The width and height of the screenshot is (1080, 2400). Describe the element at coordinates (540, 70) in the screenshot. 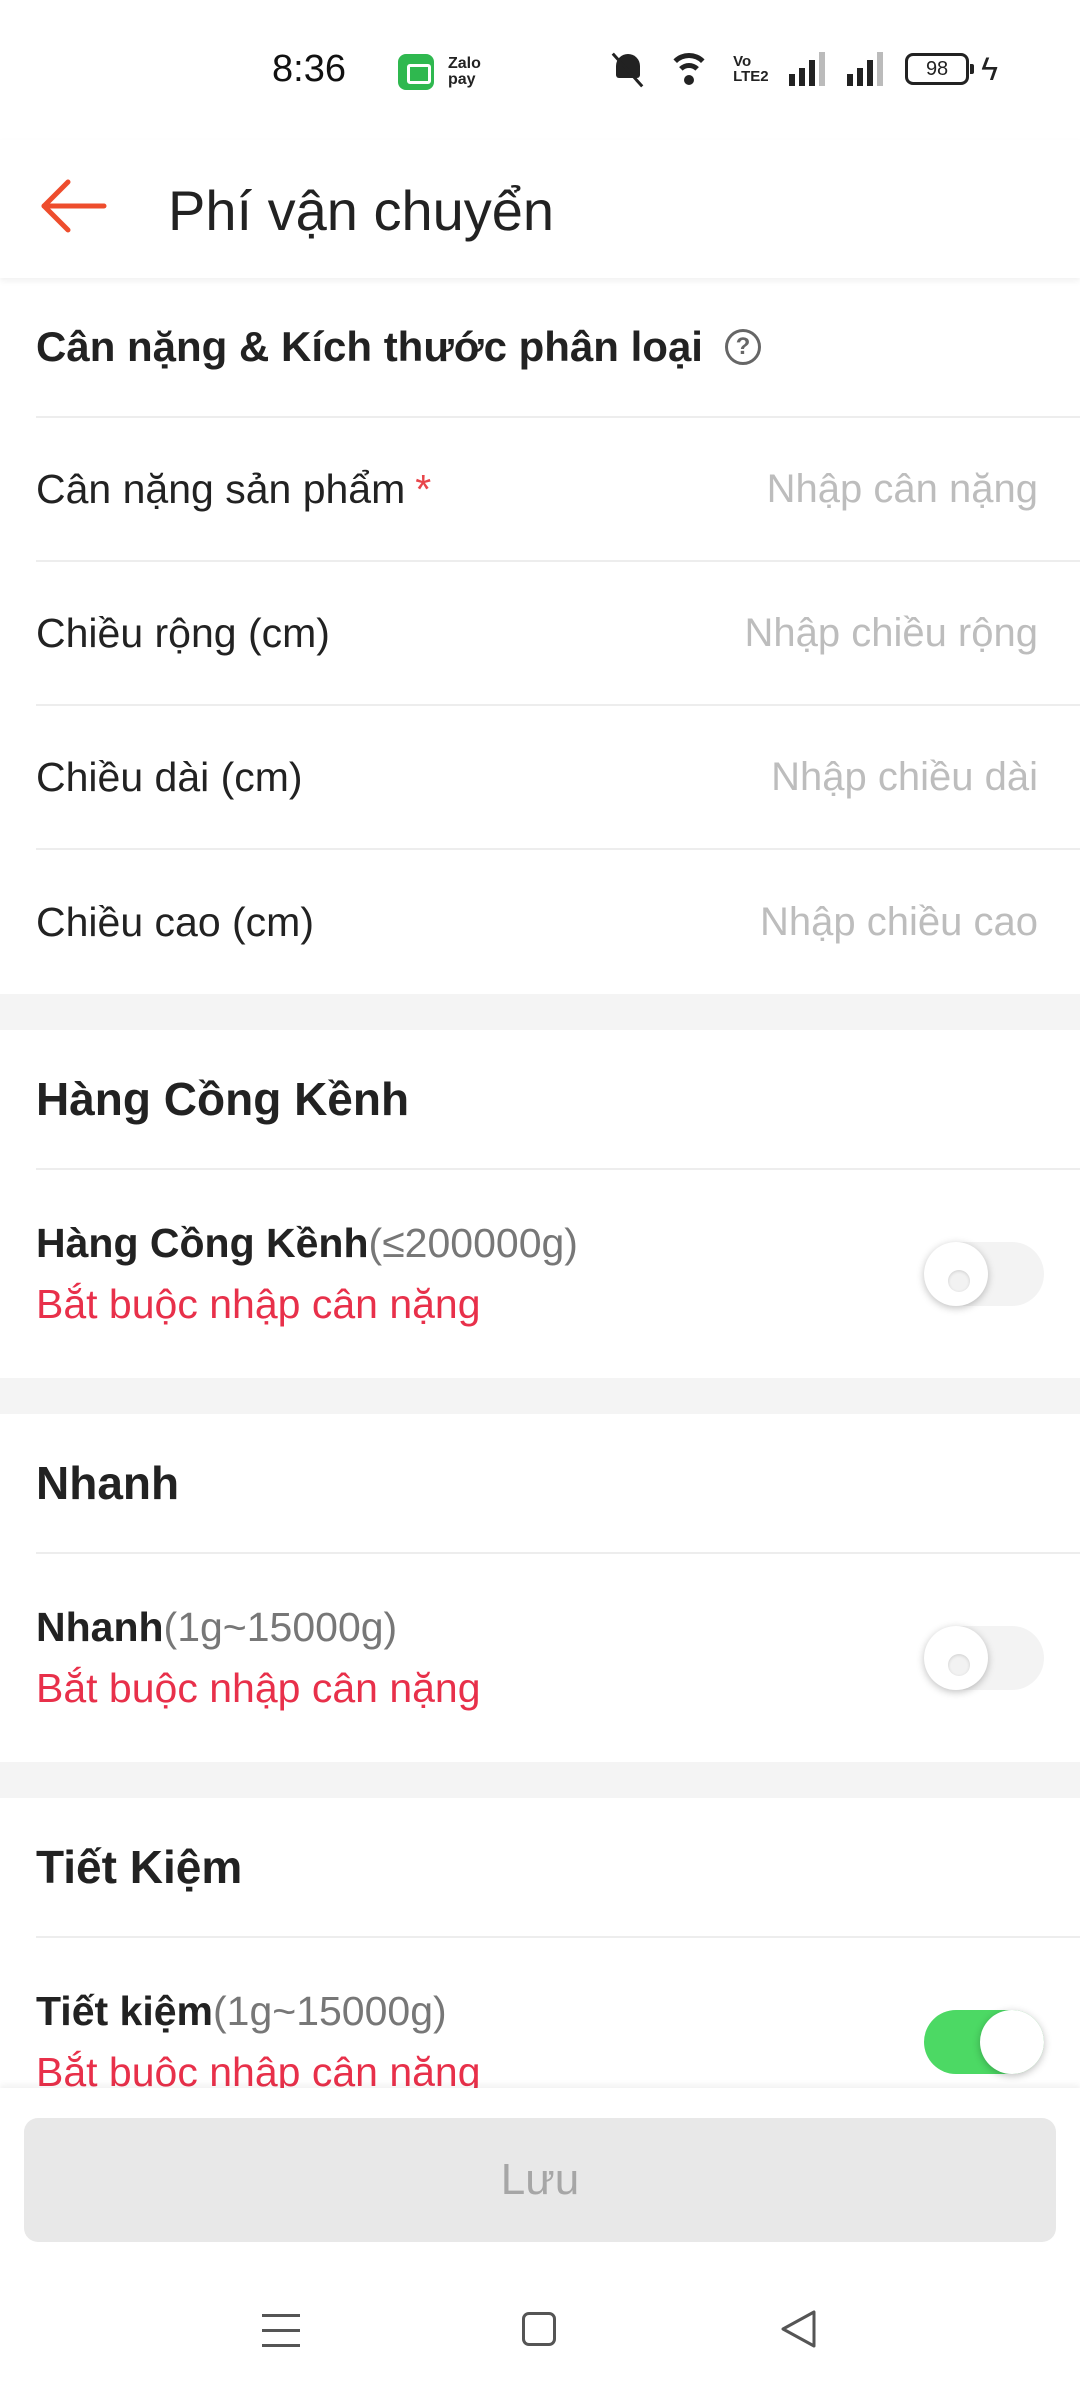

I see `status-bar: 8:36 Zalo pay Vo LTE2 98 ϟ` at that location.